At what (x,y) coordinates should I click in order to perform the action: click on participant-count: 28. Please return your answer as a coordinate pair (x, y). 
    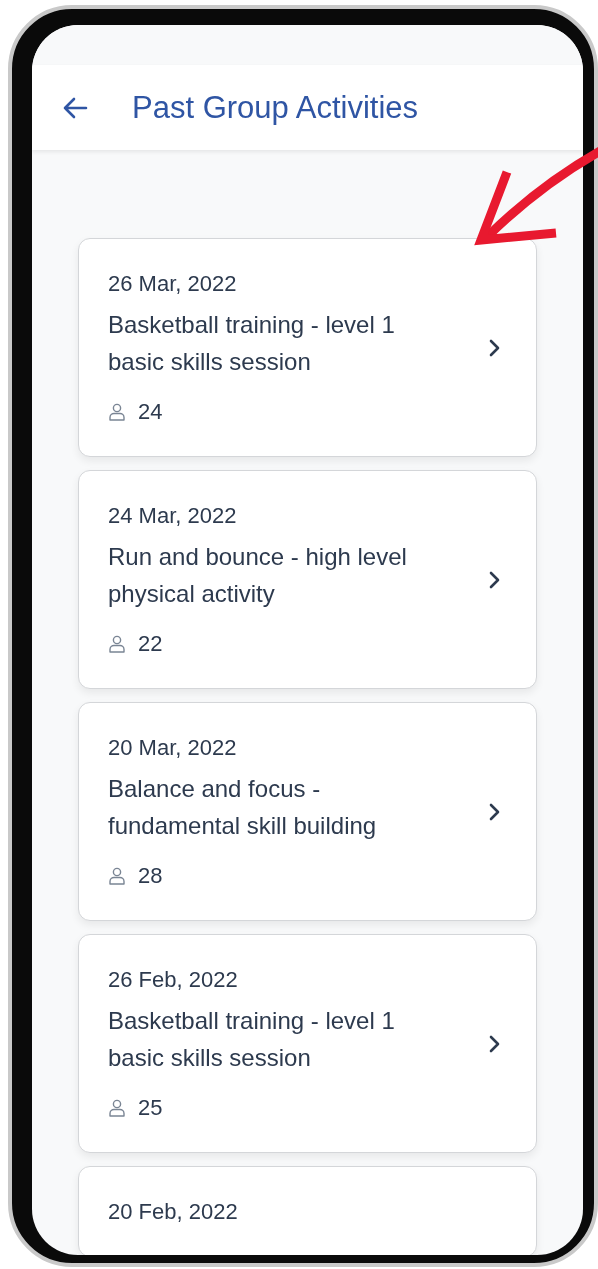
    Looking at the image, I should click on (150, 876).